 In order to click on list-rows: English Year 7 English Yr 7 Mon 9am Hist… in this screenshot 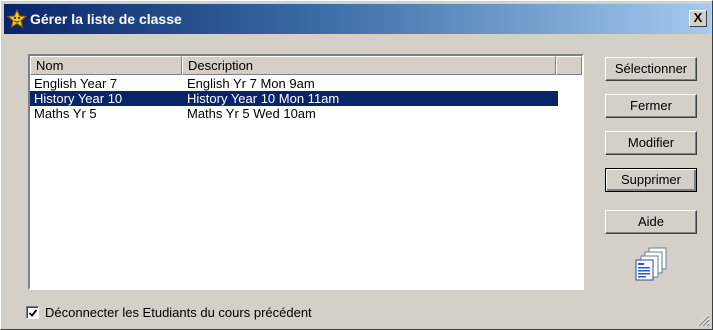, I will do `click(306, 98)`.